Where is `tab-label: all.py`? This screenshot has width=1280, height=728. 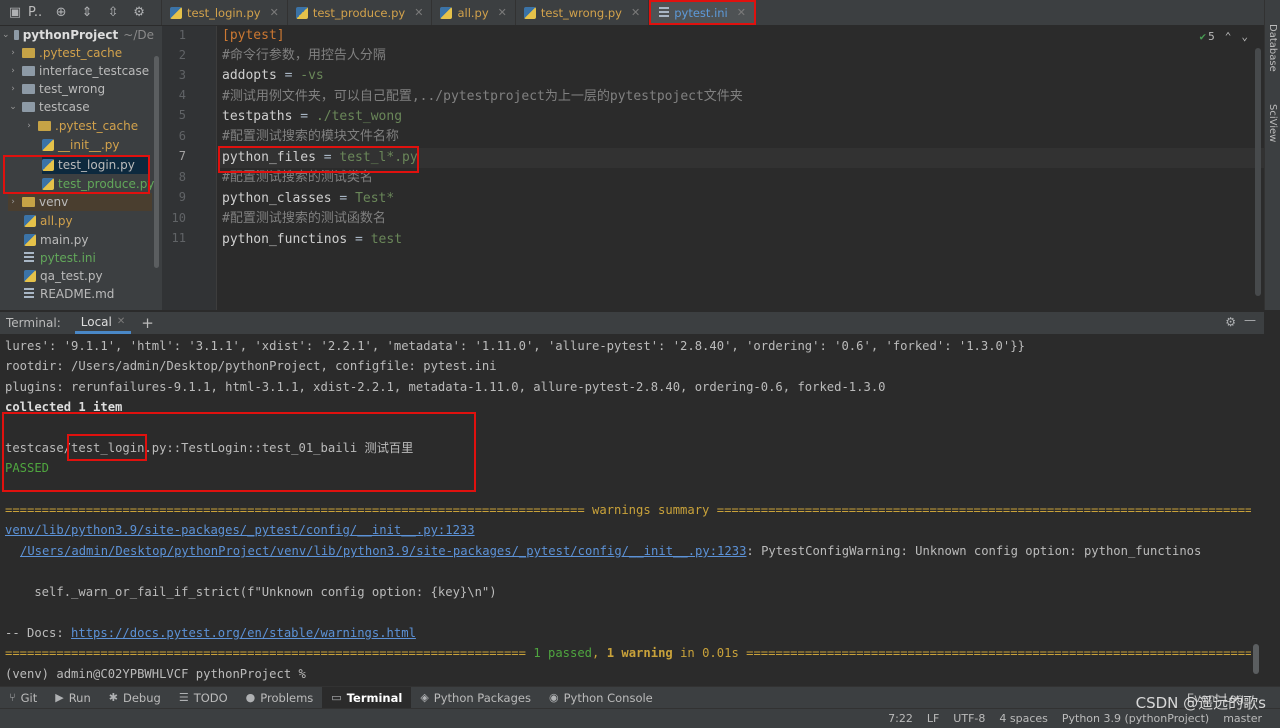
tab-label: all.py is located at coordinates (473, 12).